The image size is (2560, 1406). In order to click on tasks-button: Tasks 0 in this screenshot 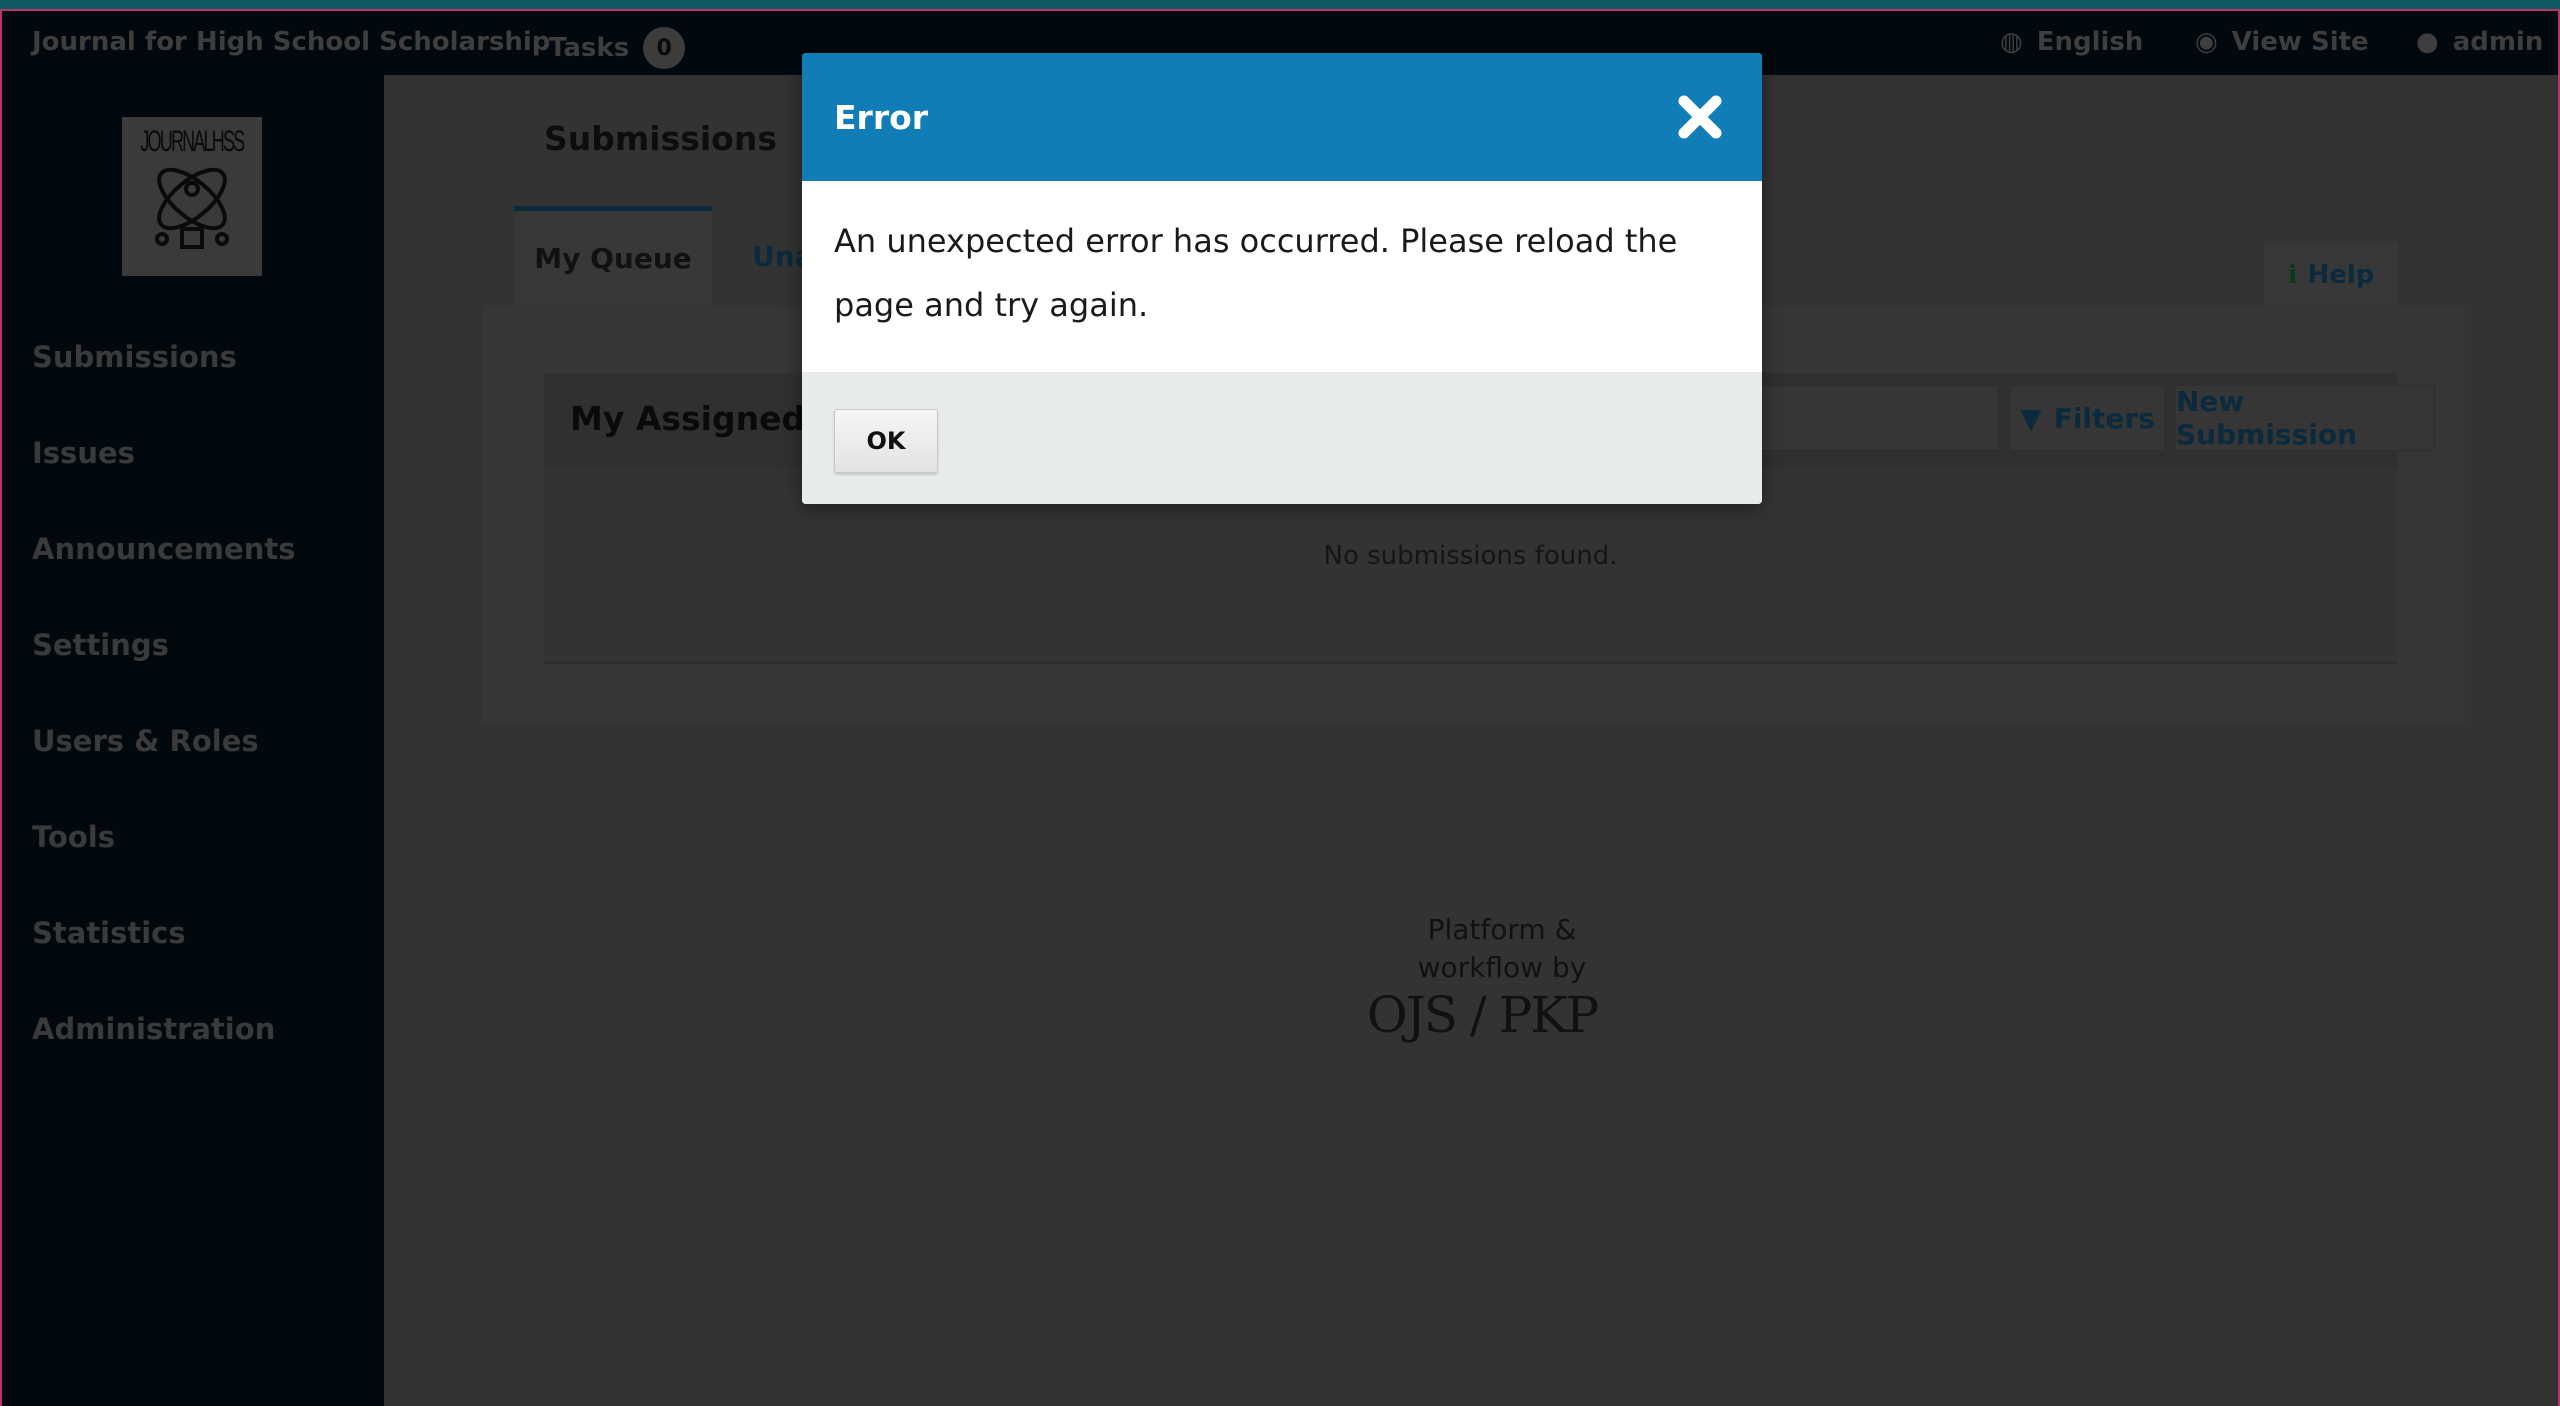, I will do `click(617, 48)`.